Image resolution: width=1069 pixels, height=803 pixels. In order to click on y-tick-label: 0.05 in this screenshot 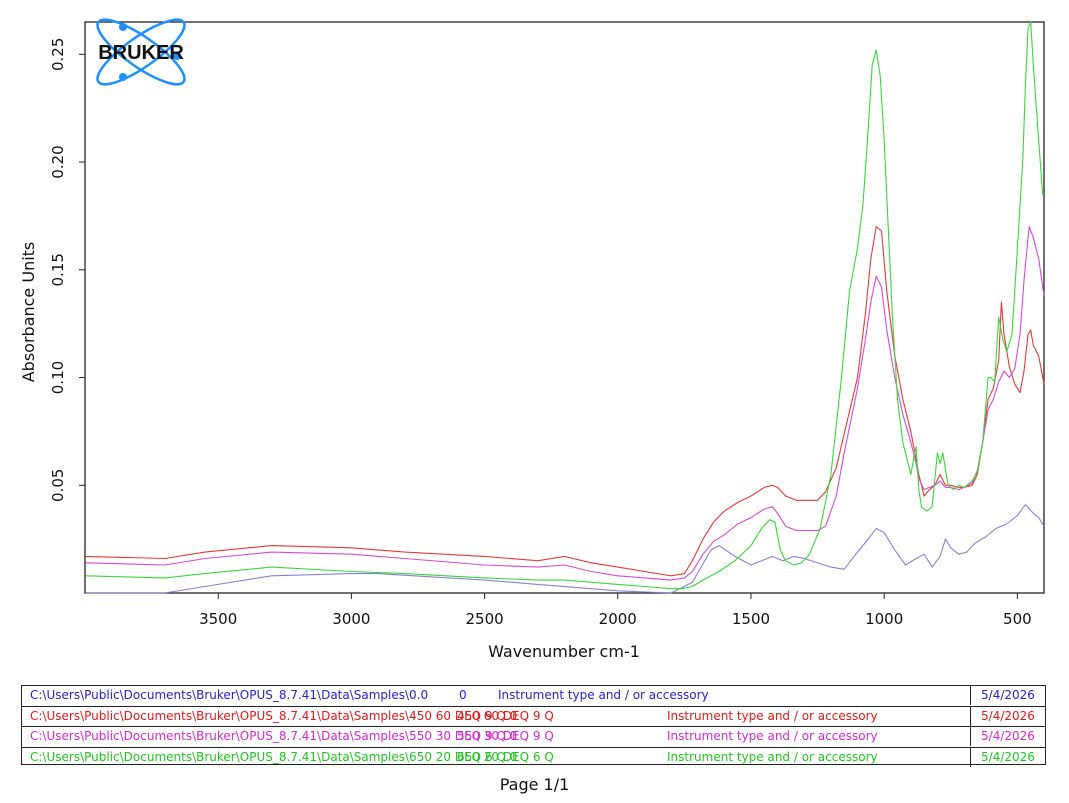, I will do `click(58, 485)`.